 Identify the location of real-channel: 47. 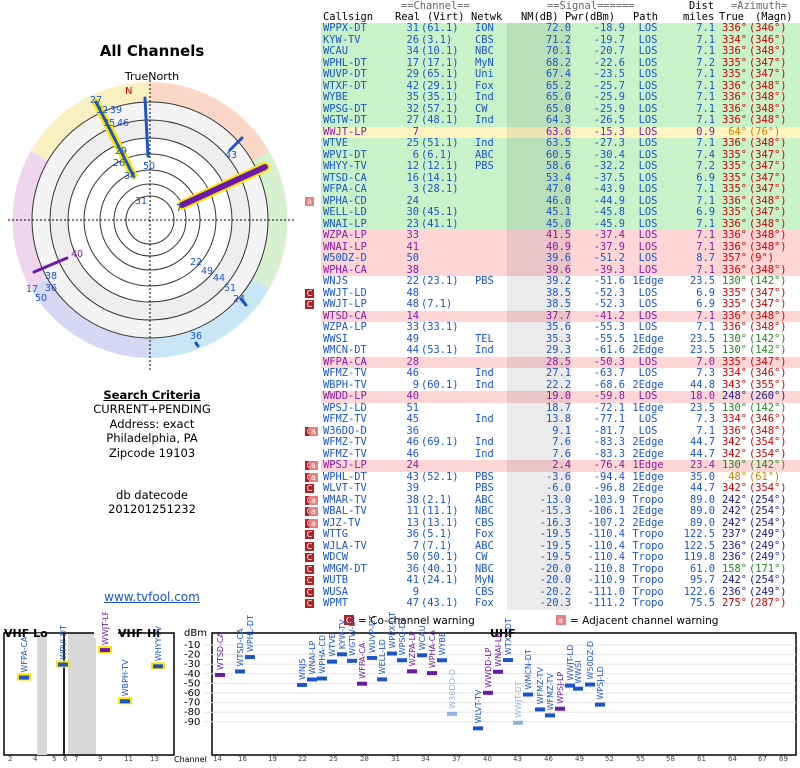
(412, 603).